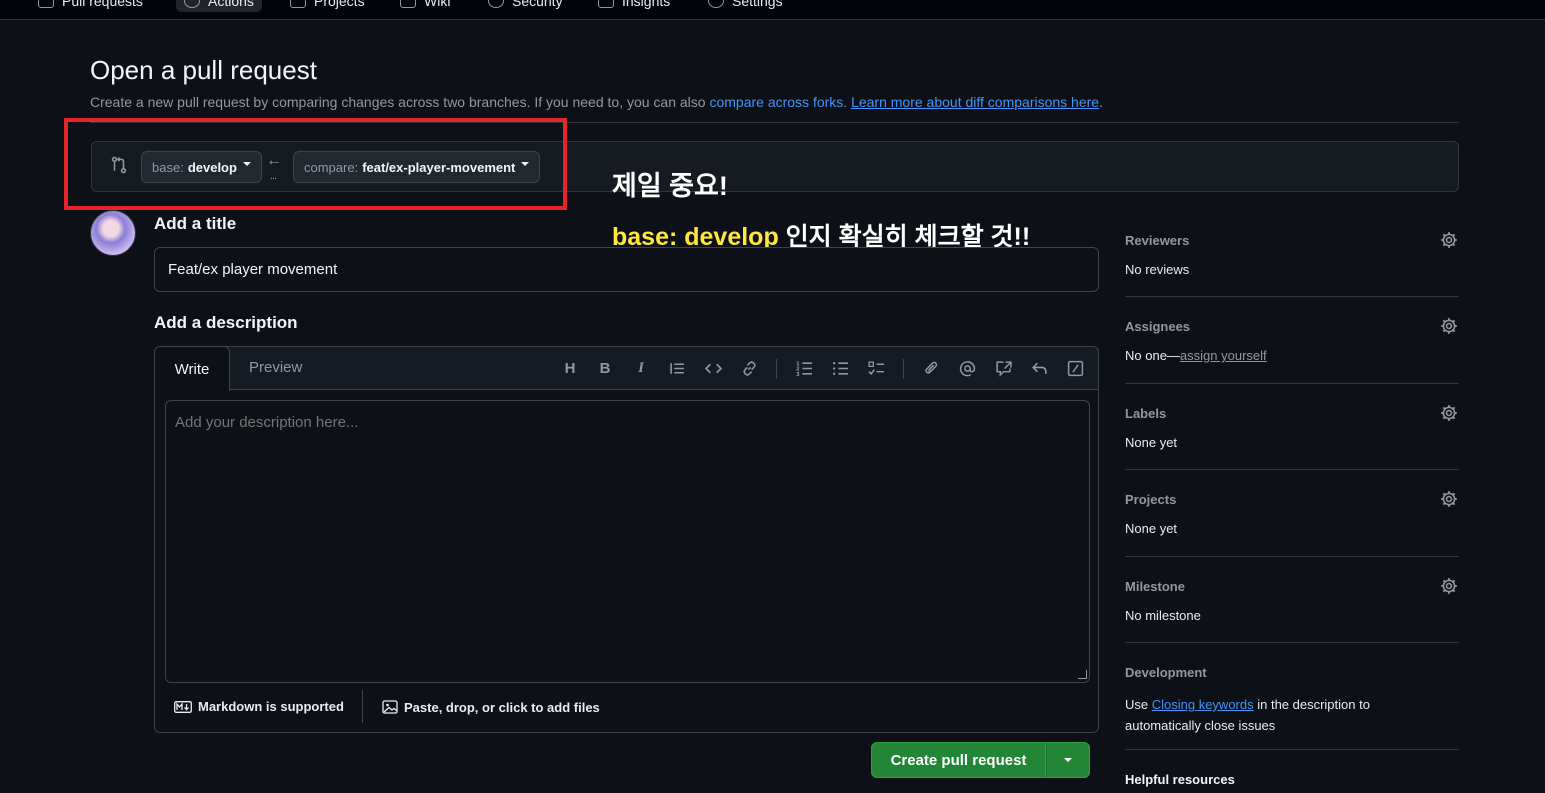 Image resolution: width=1545 pixels, height=793 pixels. What do you see at coordinates (192, 4) in the screenshot?
I see `play-icon` at bounding box center [192, 4].